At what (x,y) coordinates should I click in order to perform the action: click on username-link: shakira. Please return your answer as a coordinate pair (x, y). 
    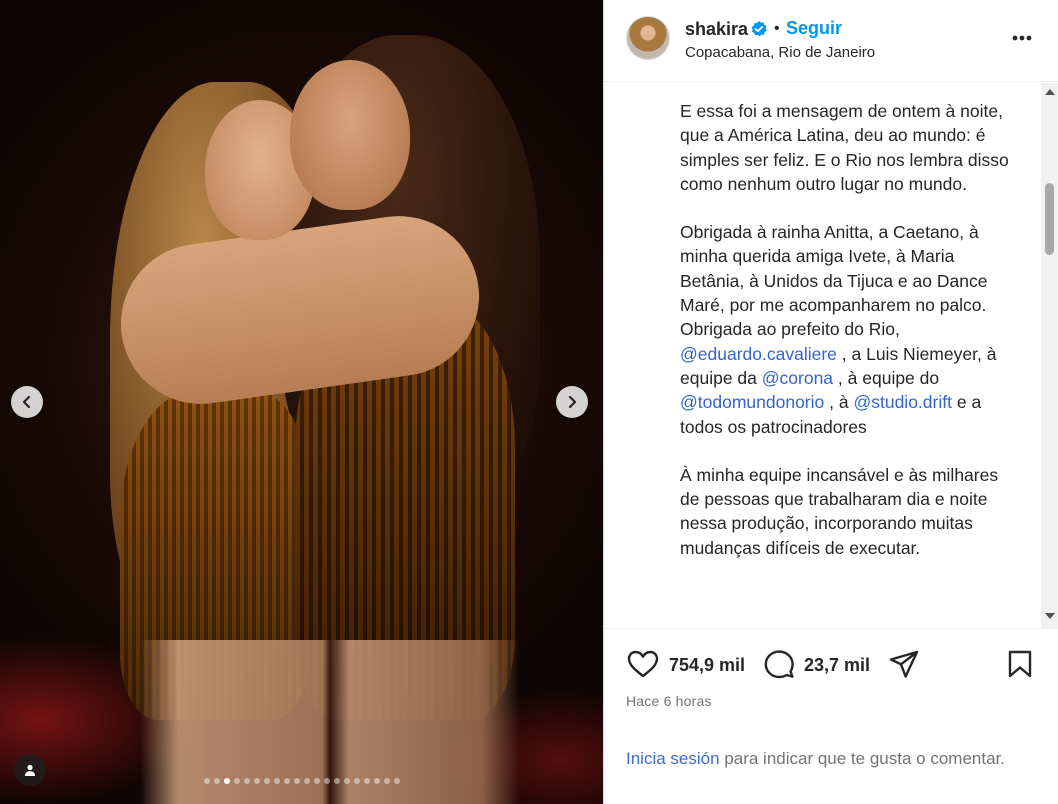
    Looking at the image, I should click on (716, 29).